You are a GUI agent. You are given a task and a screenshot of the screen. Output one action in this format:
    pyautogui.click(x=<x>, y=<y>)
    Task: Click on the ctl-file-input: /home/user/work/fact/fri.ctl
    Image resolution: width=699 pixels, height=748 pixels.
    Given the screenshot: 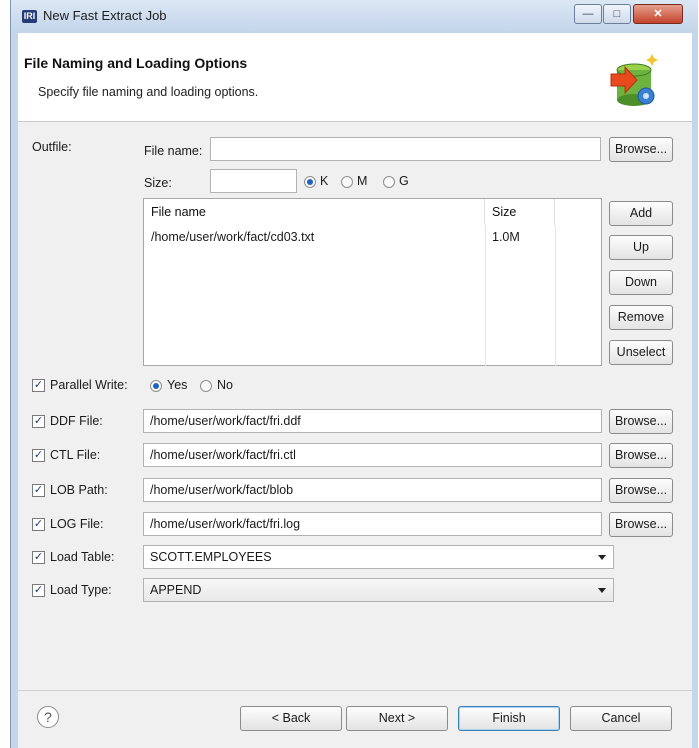 What is the action you would take?
    pyautogui.click(x=372, y=455)
    